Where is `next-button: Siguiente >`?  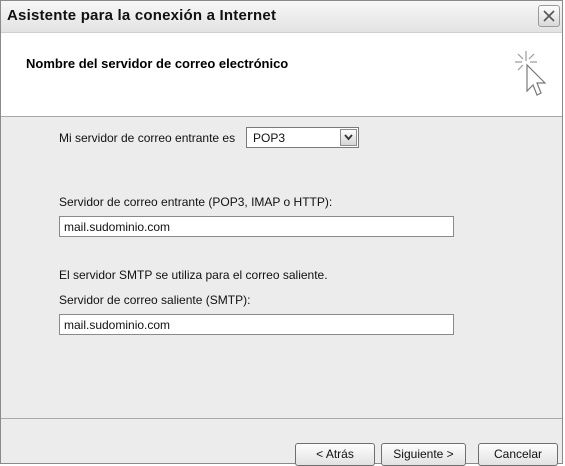
next-button: Siguiente > is located at coordinates (423, 454).